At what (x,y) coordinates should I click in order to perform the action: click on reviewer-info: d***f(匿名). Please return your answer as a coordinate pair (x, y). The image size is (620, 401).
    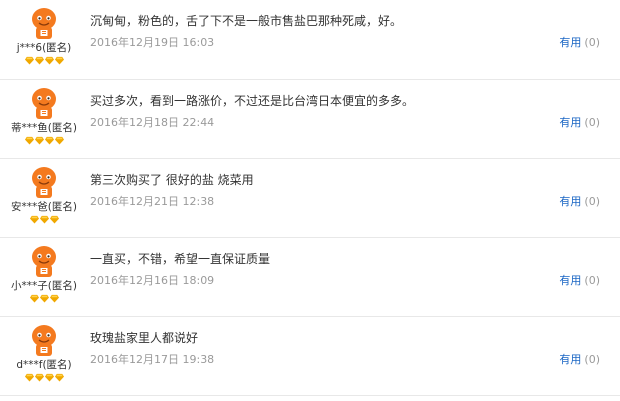
    Looking at the image, I should click on (44, 353).